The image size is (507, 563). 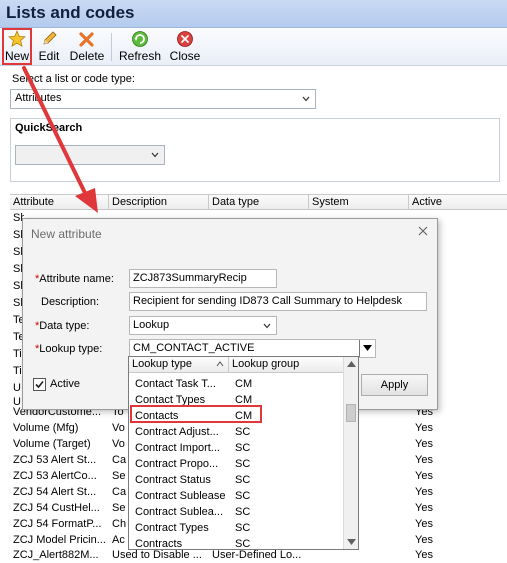 What do you see at coordinates (38, 98) in the screenshot?
I see `list-type-value: Attributes` at bounding box center [38, 98].